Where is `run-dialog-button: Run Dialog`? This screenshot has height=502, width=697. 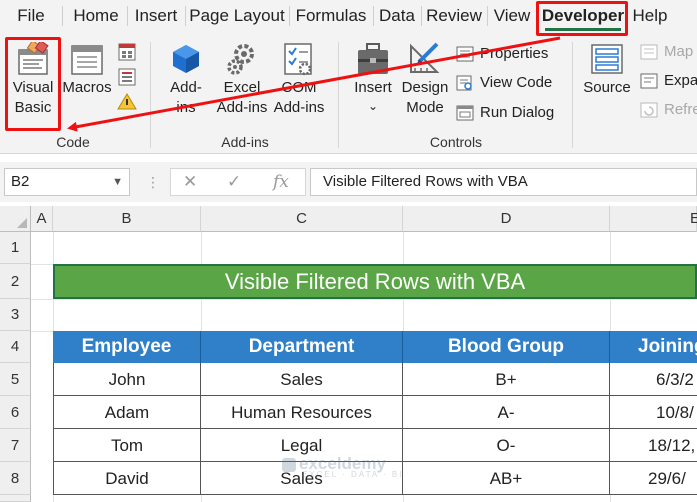
run-dialog-button: Run Dialog is located at coordinates (505, 113).